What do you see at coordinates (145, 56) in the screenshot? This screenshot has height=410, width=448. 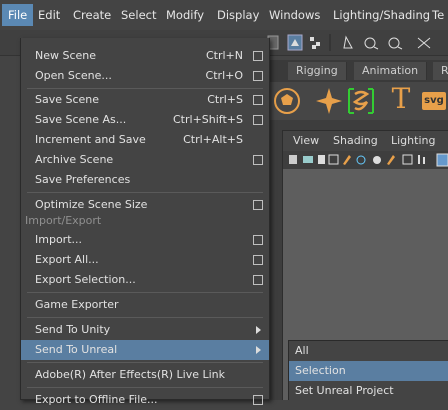 I see `menu-item-new-scene: New Scene Ctrl+N` at bounding box center [145, 56].